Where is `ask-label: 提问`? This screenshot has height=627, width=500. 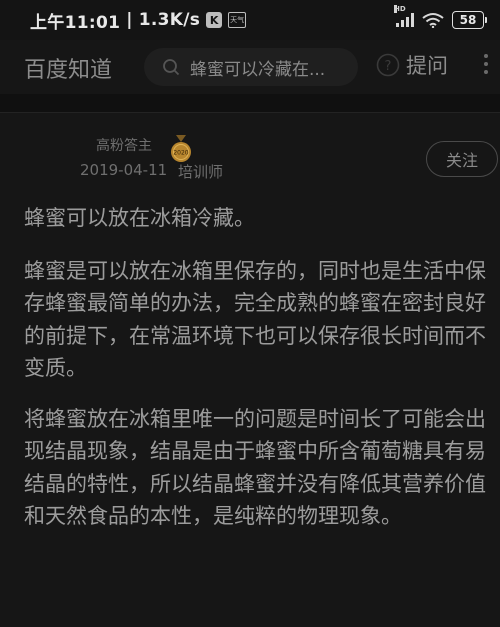
ask-label: 提问 is located at coordinates (427, 66).